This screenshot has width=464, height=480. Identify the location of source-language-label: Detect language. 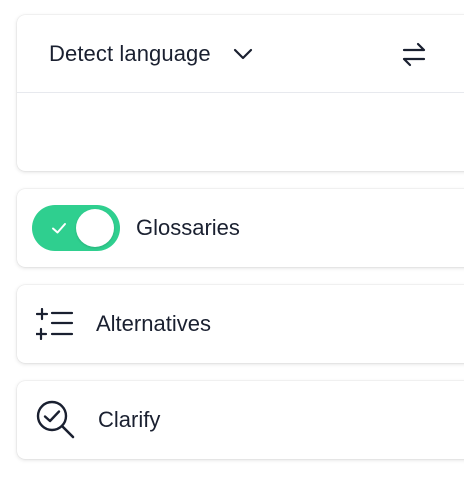
(130, 53).